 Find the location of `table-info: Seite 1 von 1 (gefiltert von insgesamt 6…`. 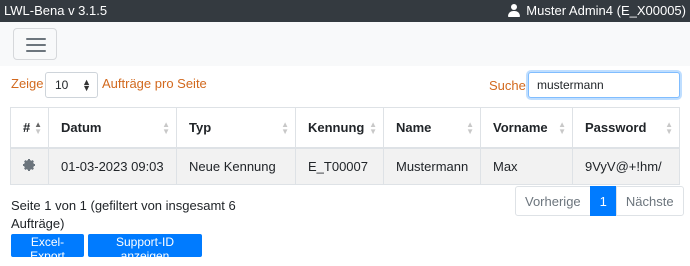

table-info: Seite 1 von 1 (gefiltert von insgesamt 6… is located at coordinates (123, 214).